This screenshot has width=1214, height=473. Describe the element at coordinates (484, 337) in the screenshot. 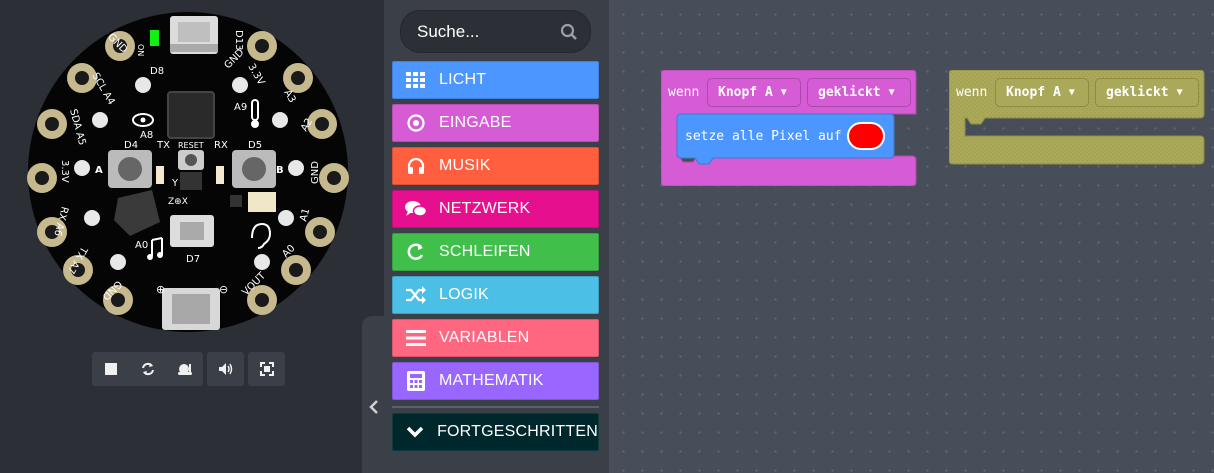

I see `category-label: VARIABLEN` at that location.